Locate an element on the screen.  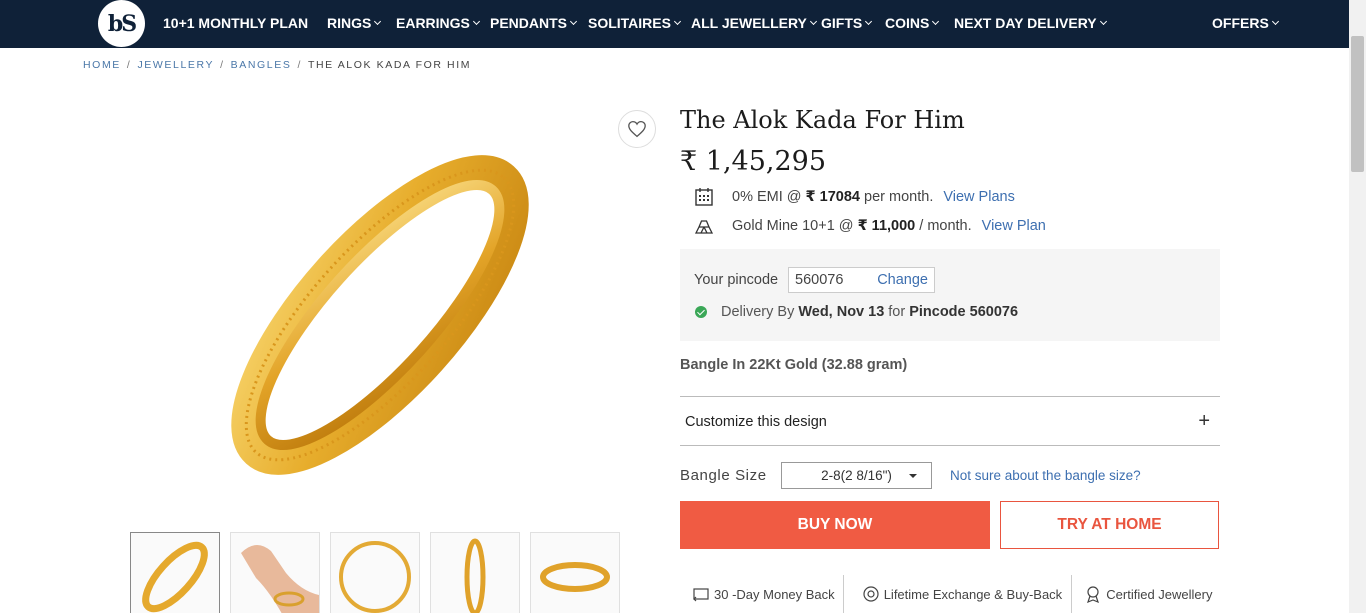
nav-item-label: RINGS is located at coordinates (349, 23).